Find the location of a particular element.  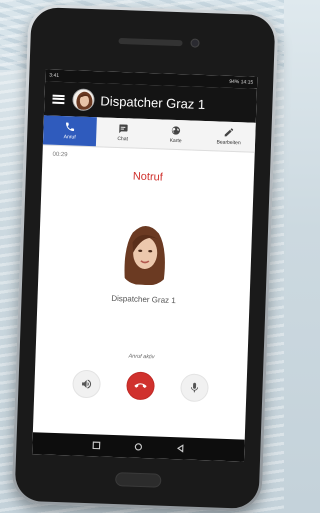

speaker-icon is located at coordinates (87, 384).